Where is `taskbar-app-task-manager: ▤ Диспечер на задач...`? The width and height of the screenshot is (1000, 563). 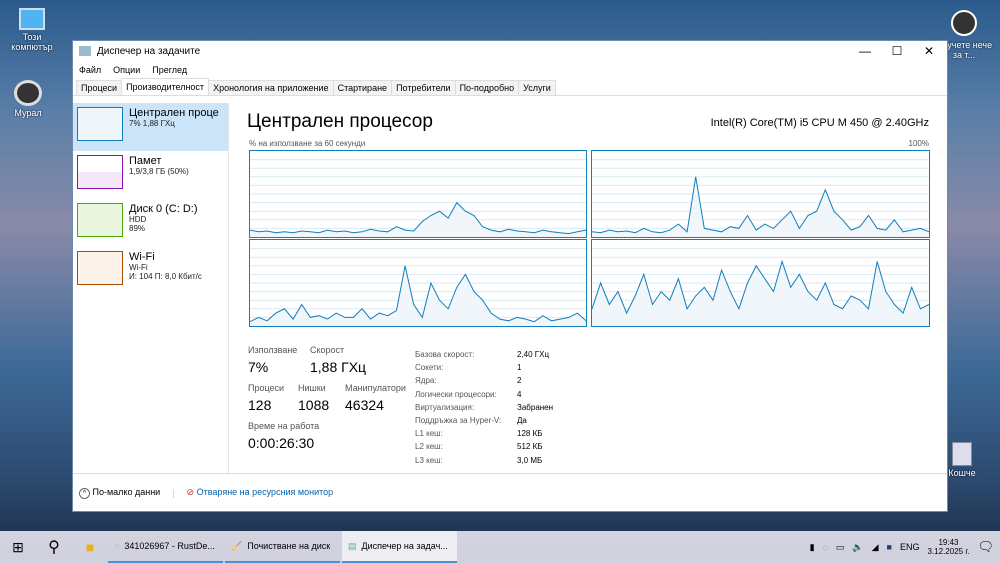
taskbar-app-task-manager: ▤ Диспечер на задач... is located at coordinates (399, 547).